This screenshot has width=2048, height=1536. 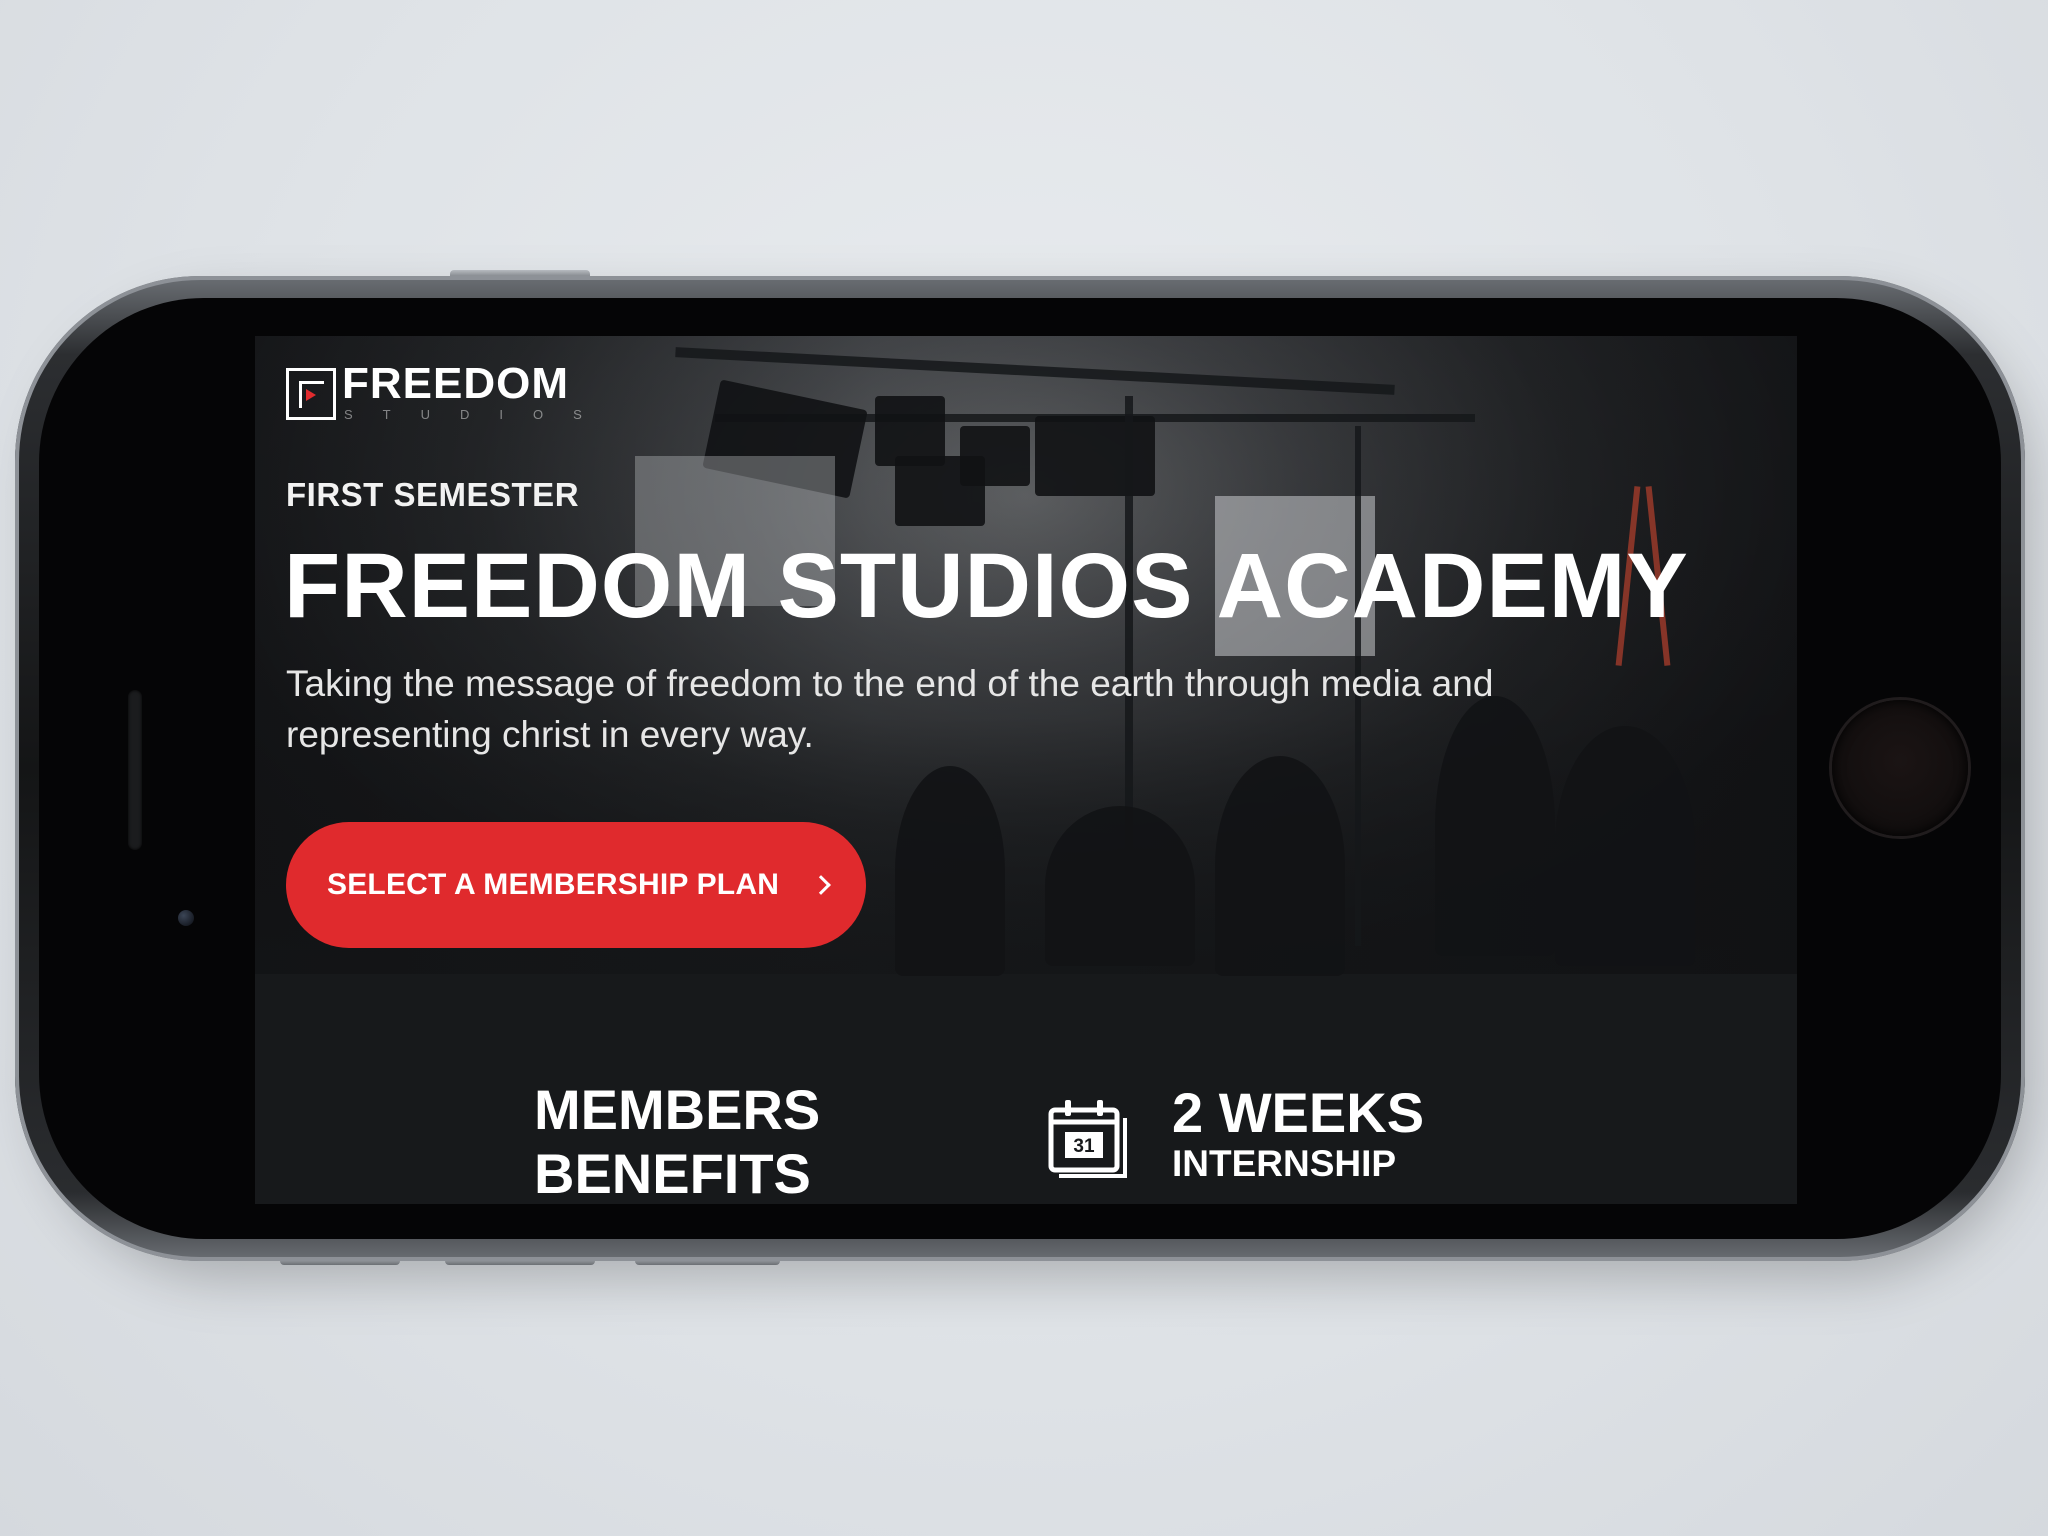 What do you see at coordinates (677, 1109) in the screenshot?
I see `benefits-line-1: MEMBERS` at bounding box center [677, 1109].